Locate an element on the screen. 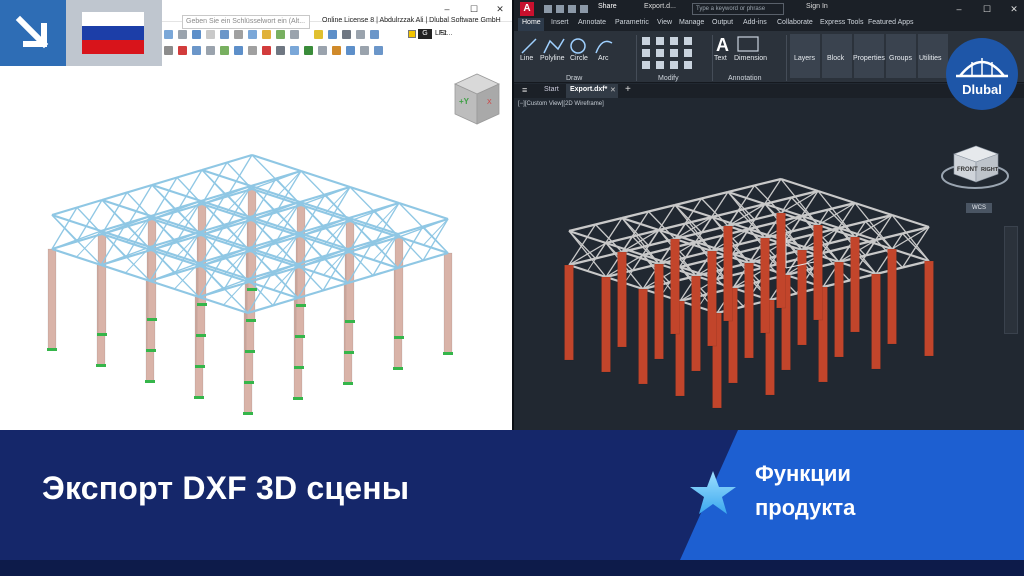 This screenshot has height=576, width=1024. badge-text-line-1: Функции is located at coordinates (803, 473).